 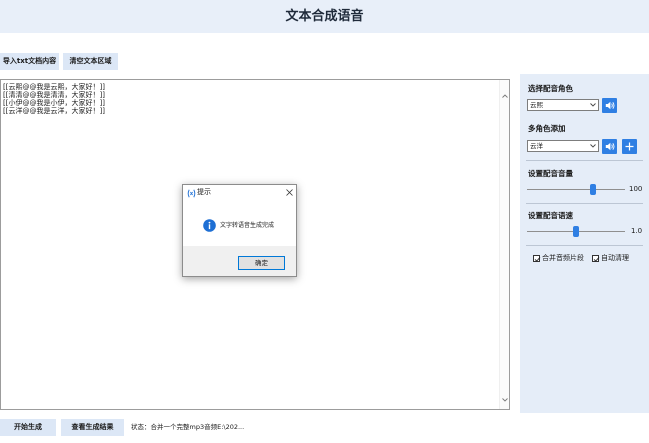 I want to click on speed-value: 1.0, so click(x=637, y=231).